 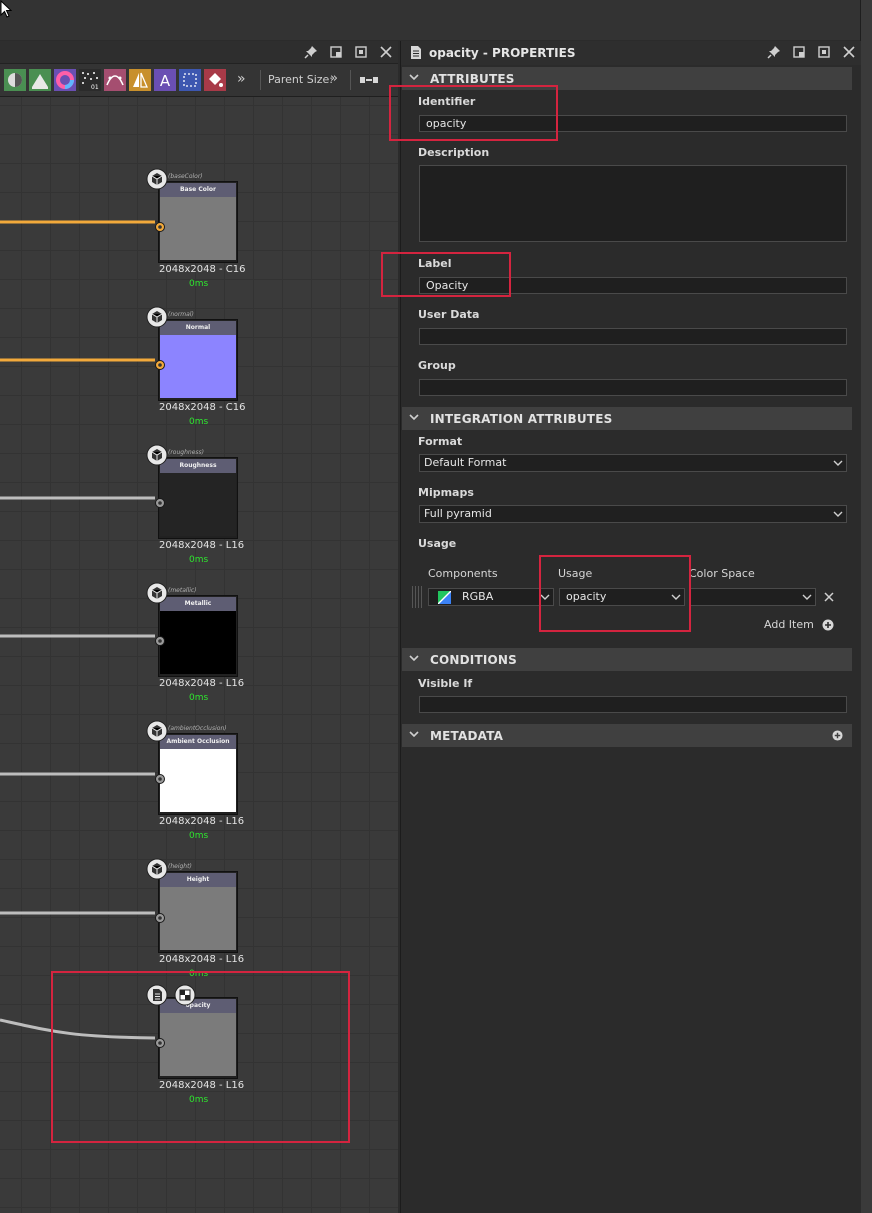 I want to click on graph-node: Roughness, so click(x=198, y=498).